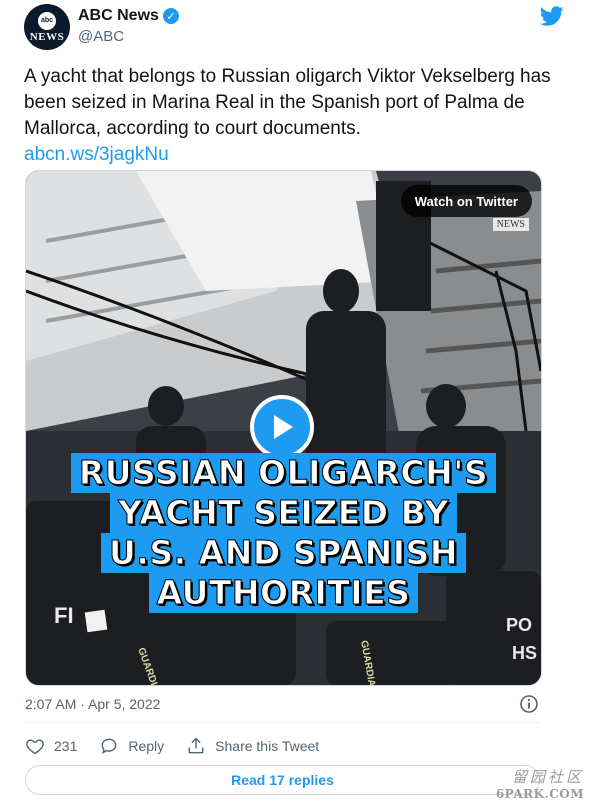 The height and width of the screenshot is (801, 590). I want to click on twitter-bird-icon, so click(552, 16).